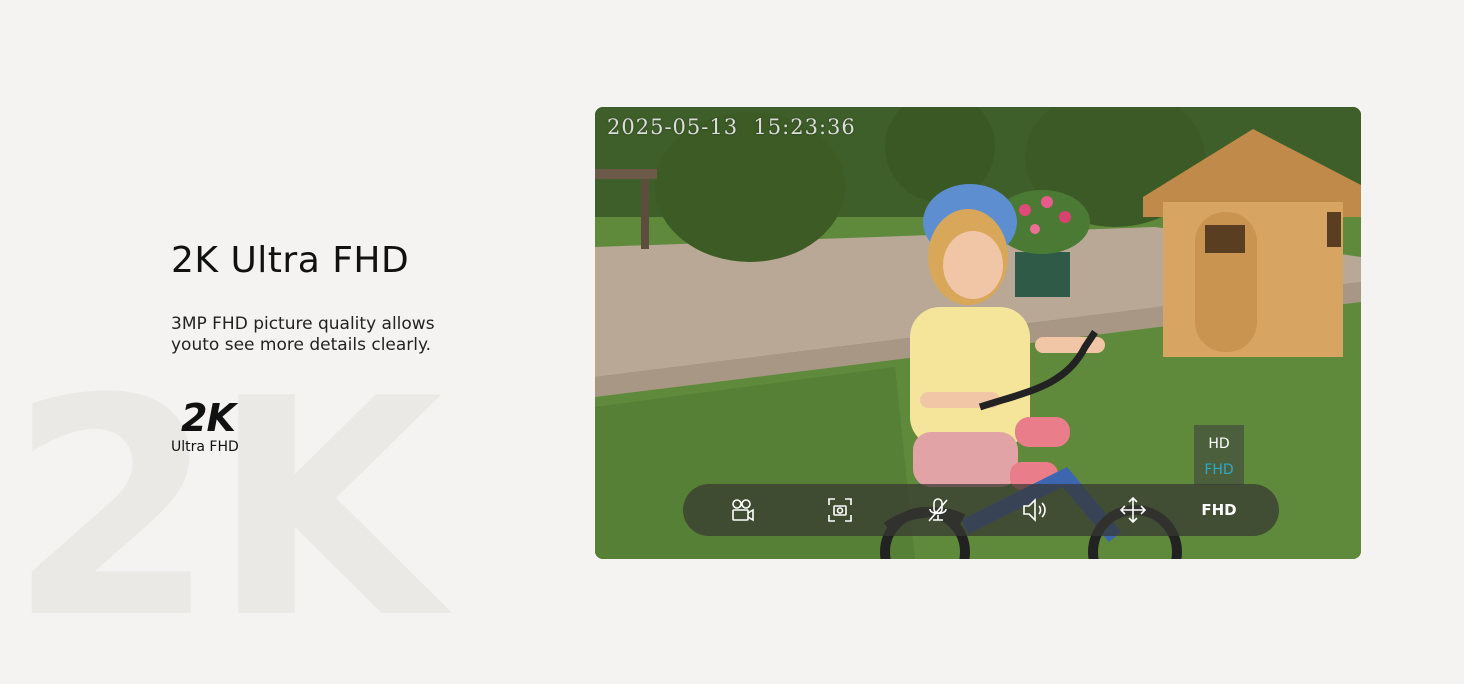  Describe the element at coordinates (1219, 510) in the screenshot. I see `quality-toggle-button: FHD` at that location.